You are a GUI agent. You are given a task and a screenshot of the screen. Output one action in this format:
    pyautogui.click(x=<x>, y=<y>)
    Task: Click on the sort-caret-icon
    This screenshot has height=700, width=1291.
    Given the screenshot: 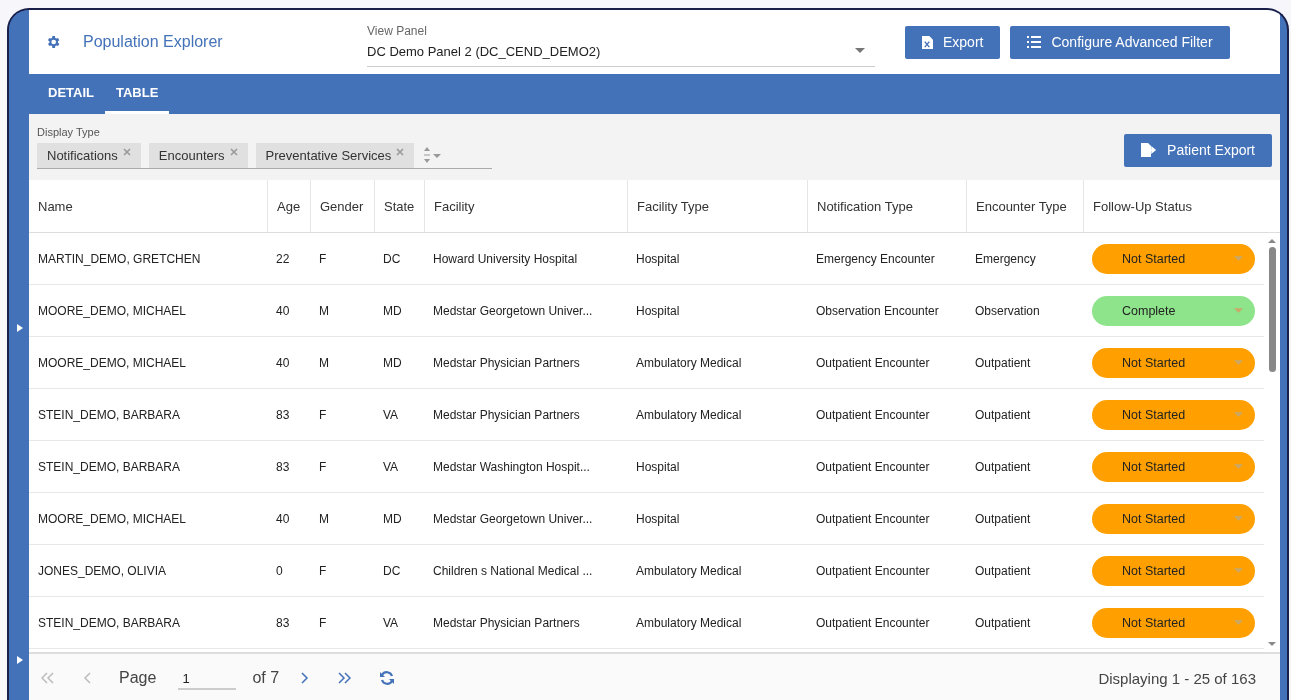 What is the action you would take?
    pyautogui.click(x=432, y=155)
    